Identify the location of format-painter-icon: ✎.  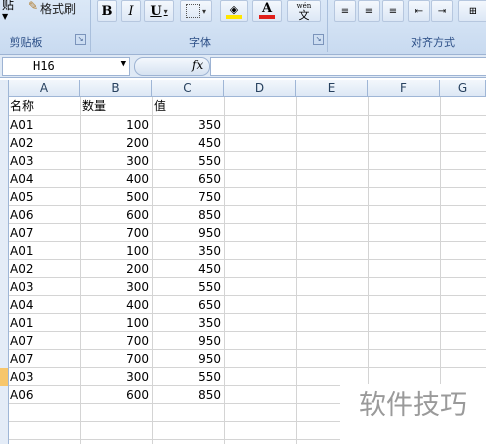
(33, 6).